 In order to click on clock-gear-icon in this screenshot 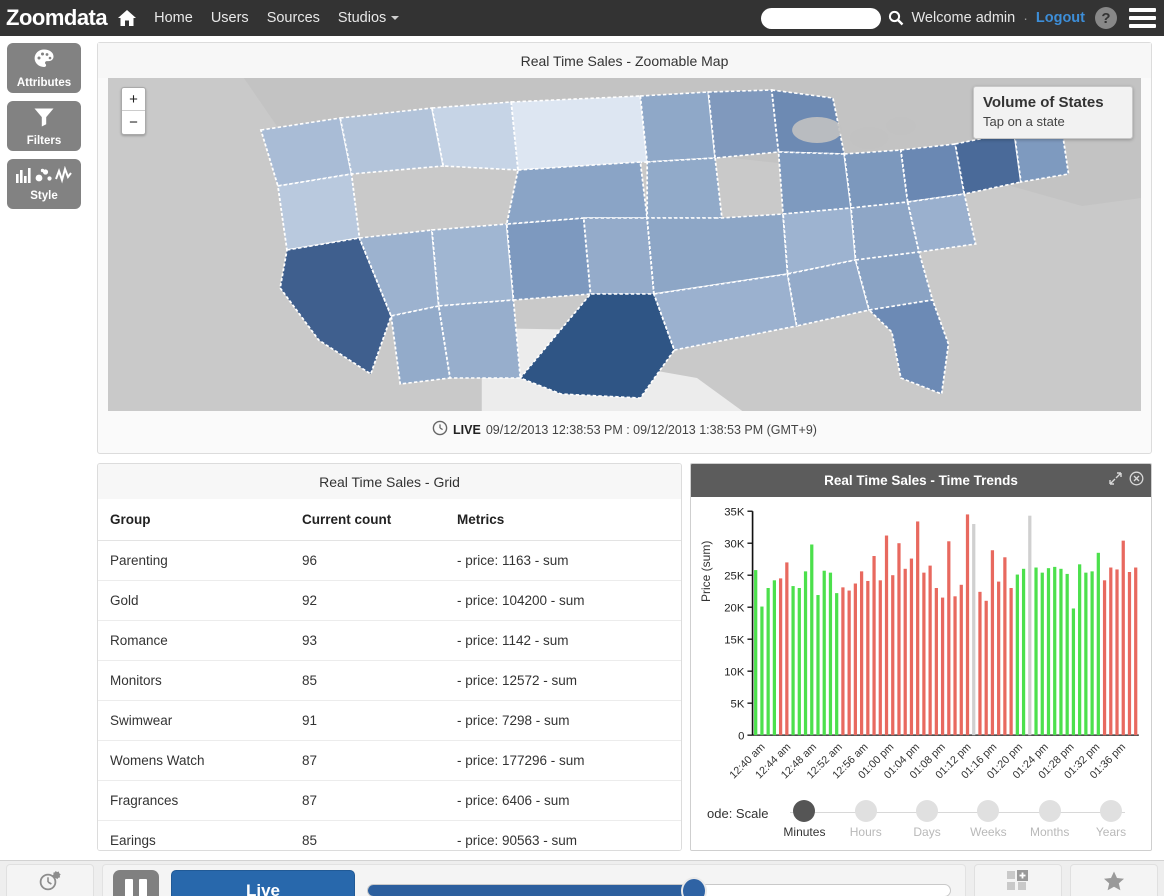, I will do `click(50, 882)`.